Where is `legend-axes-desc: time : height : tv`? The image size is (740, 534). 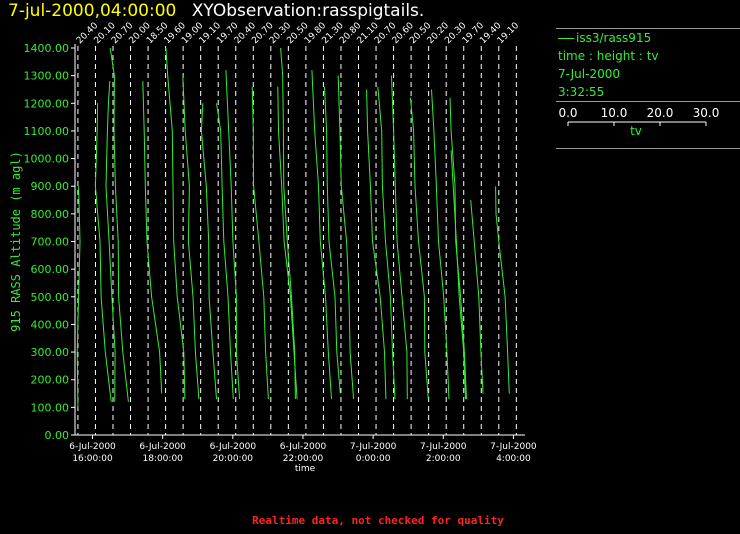
legend-axes-desc: time : height : tv is located at coordinates (608, 56).